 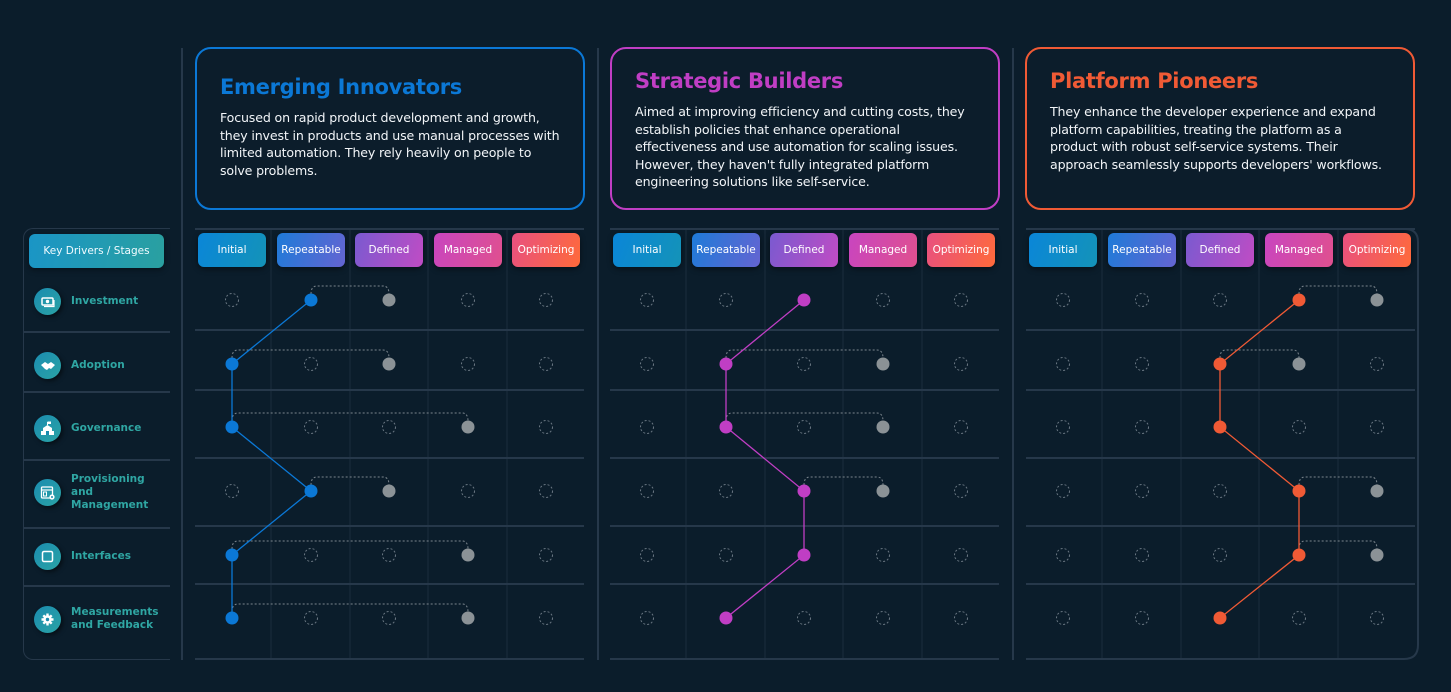 I want to click on driver-row-interfaces: Interfaces, so click(x=97, y=556).